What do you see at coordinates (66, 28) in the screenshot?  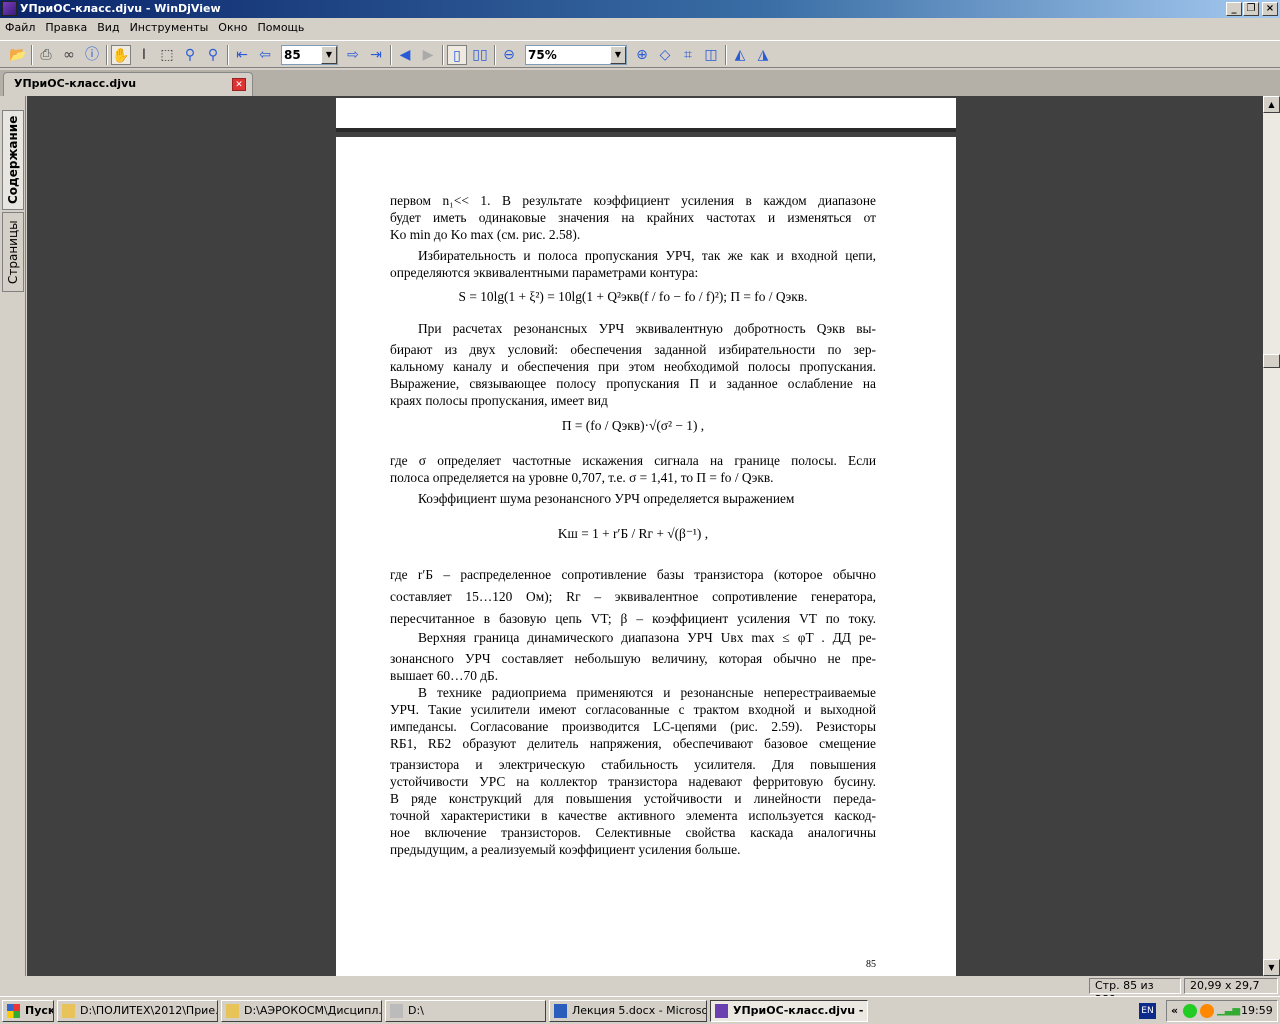 I see `menu-edit: Правка` at bounding box center [66, 28].